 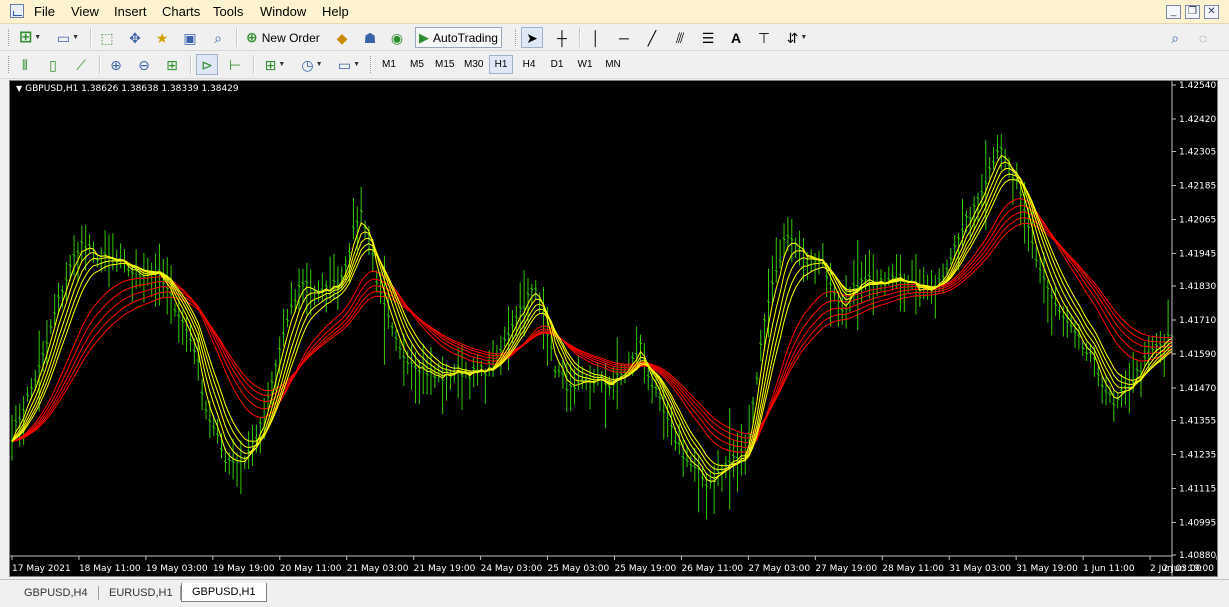 What do you see at coordinates (624, 37) in the screenshot?
I see `horizontal-line-button: ─` at bounding box center [624, 37].